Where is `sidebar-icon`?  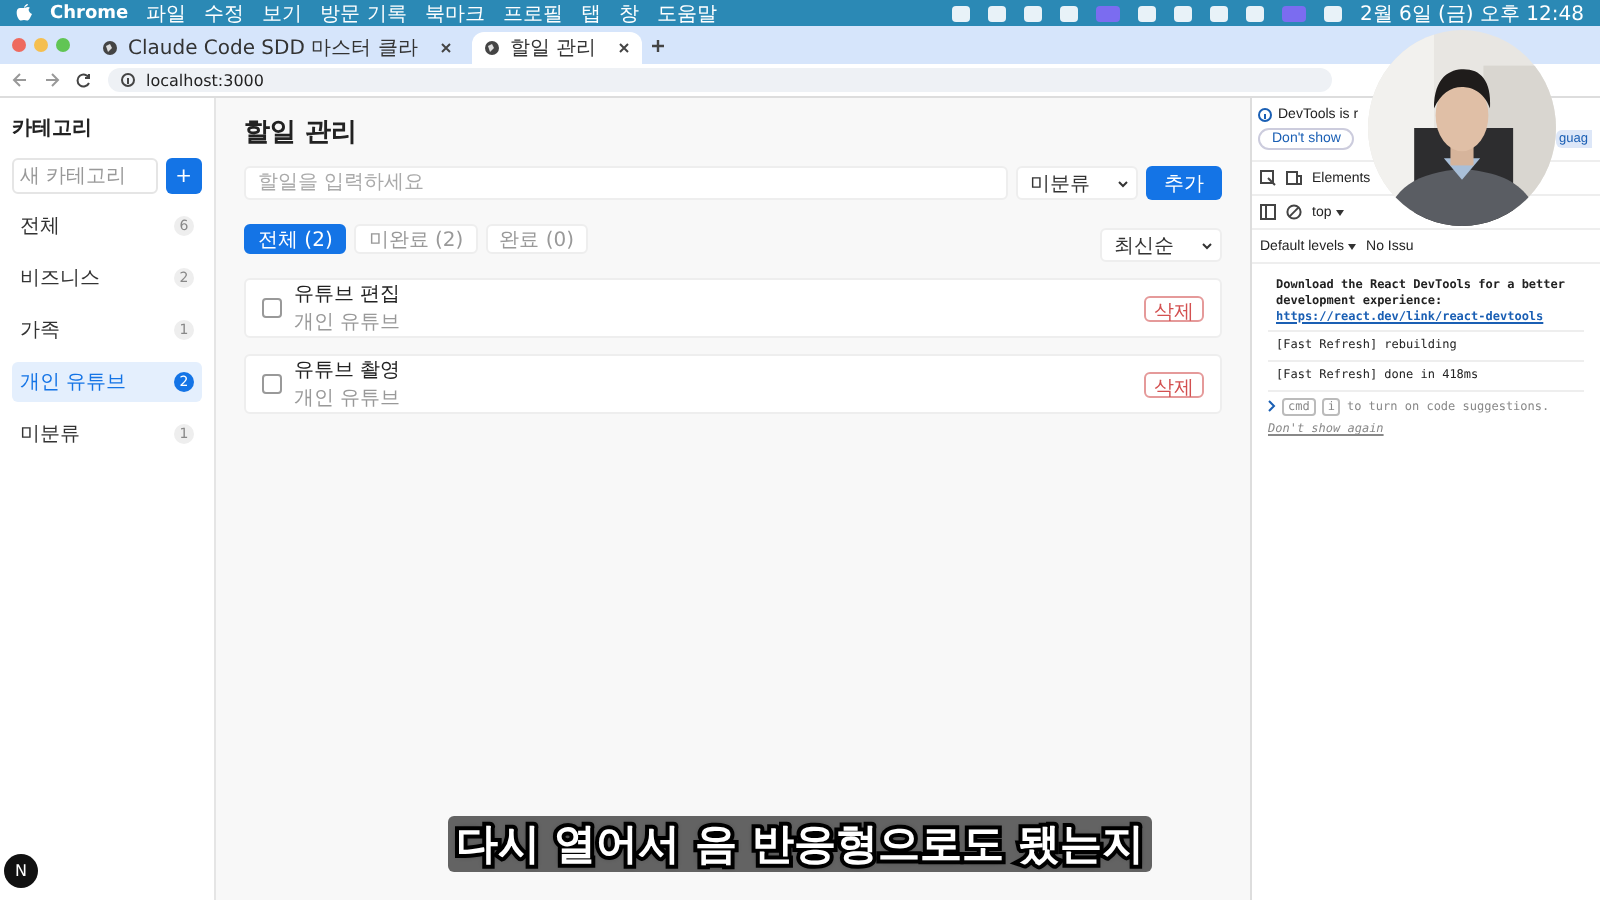 sidebar-icon is located at coordinates (1268, 212).